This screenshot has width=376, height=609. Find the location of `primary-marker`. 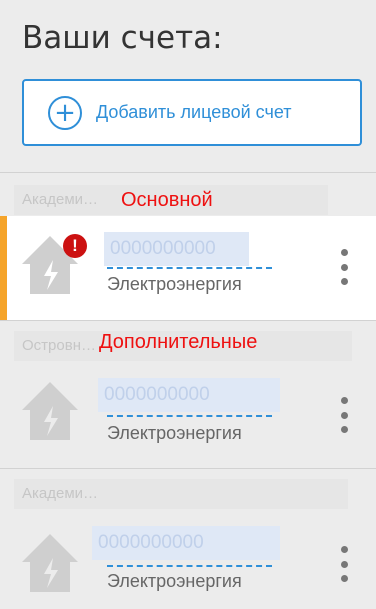

primary-marker is located at coordinates (3, 268).